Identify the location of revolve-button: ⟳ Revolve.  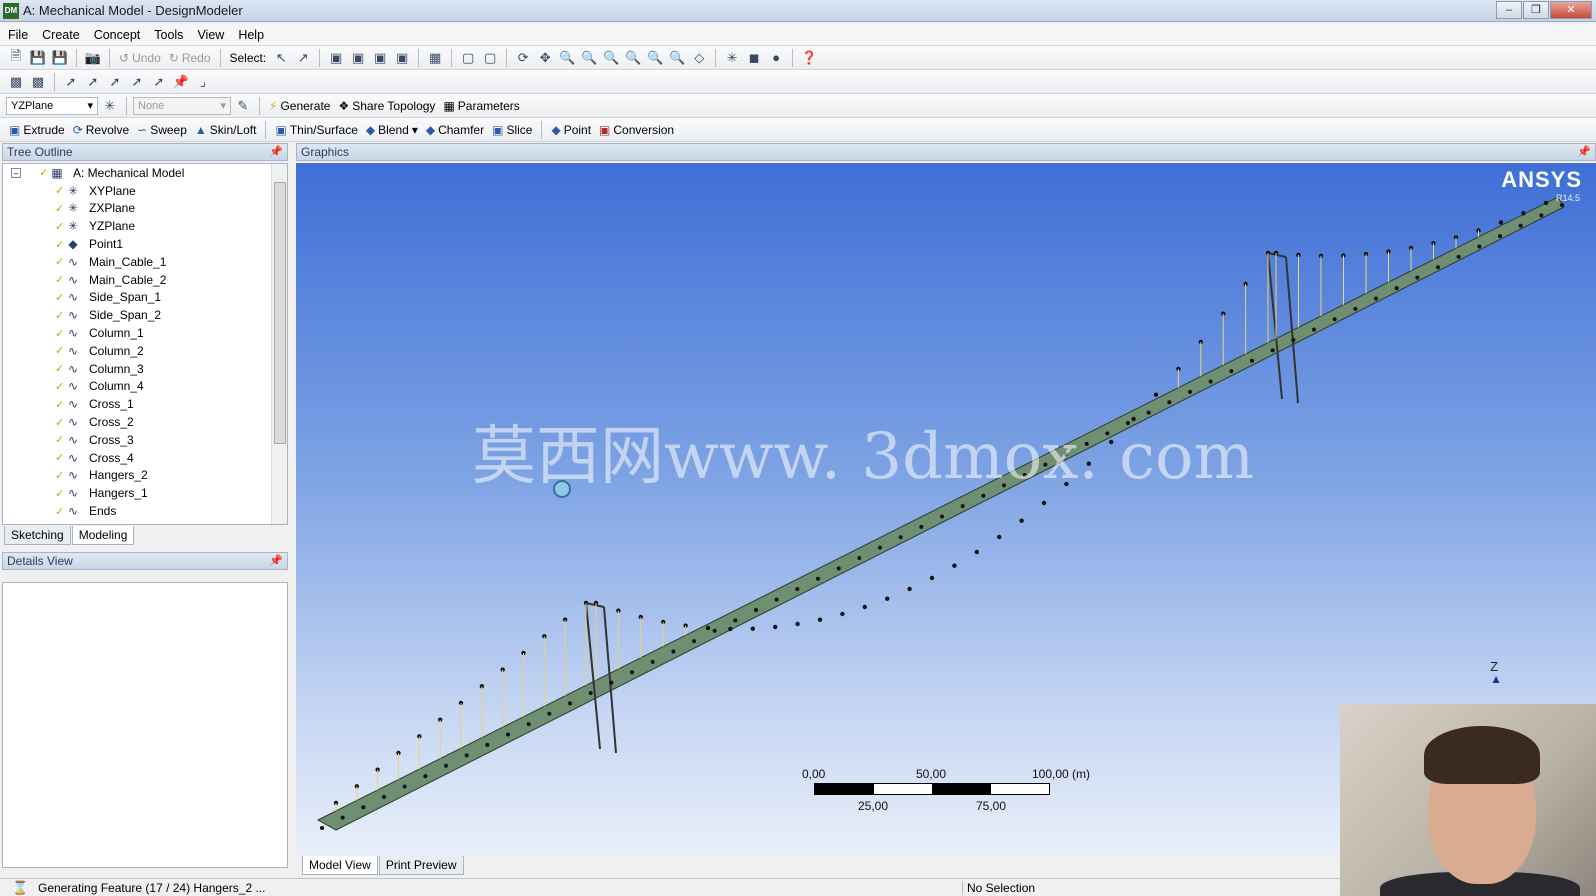
(101, 130).